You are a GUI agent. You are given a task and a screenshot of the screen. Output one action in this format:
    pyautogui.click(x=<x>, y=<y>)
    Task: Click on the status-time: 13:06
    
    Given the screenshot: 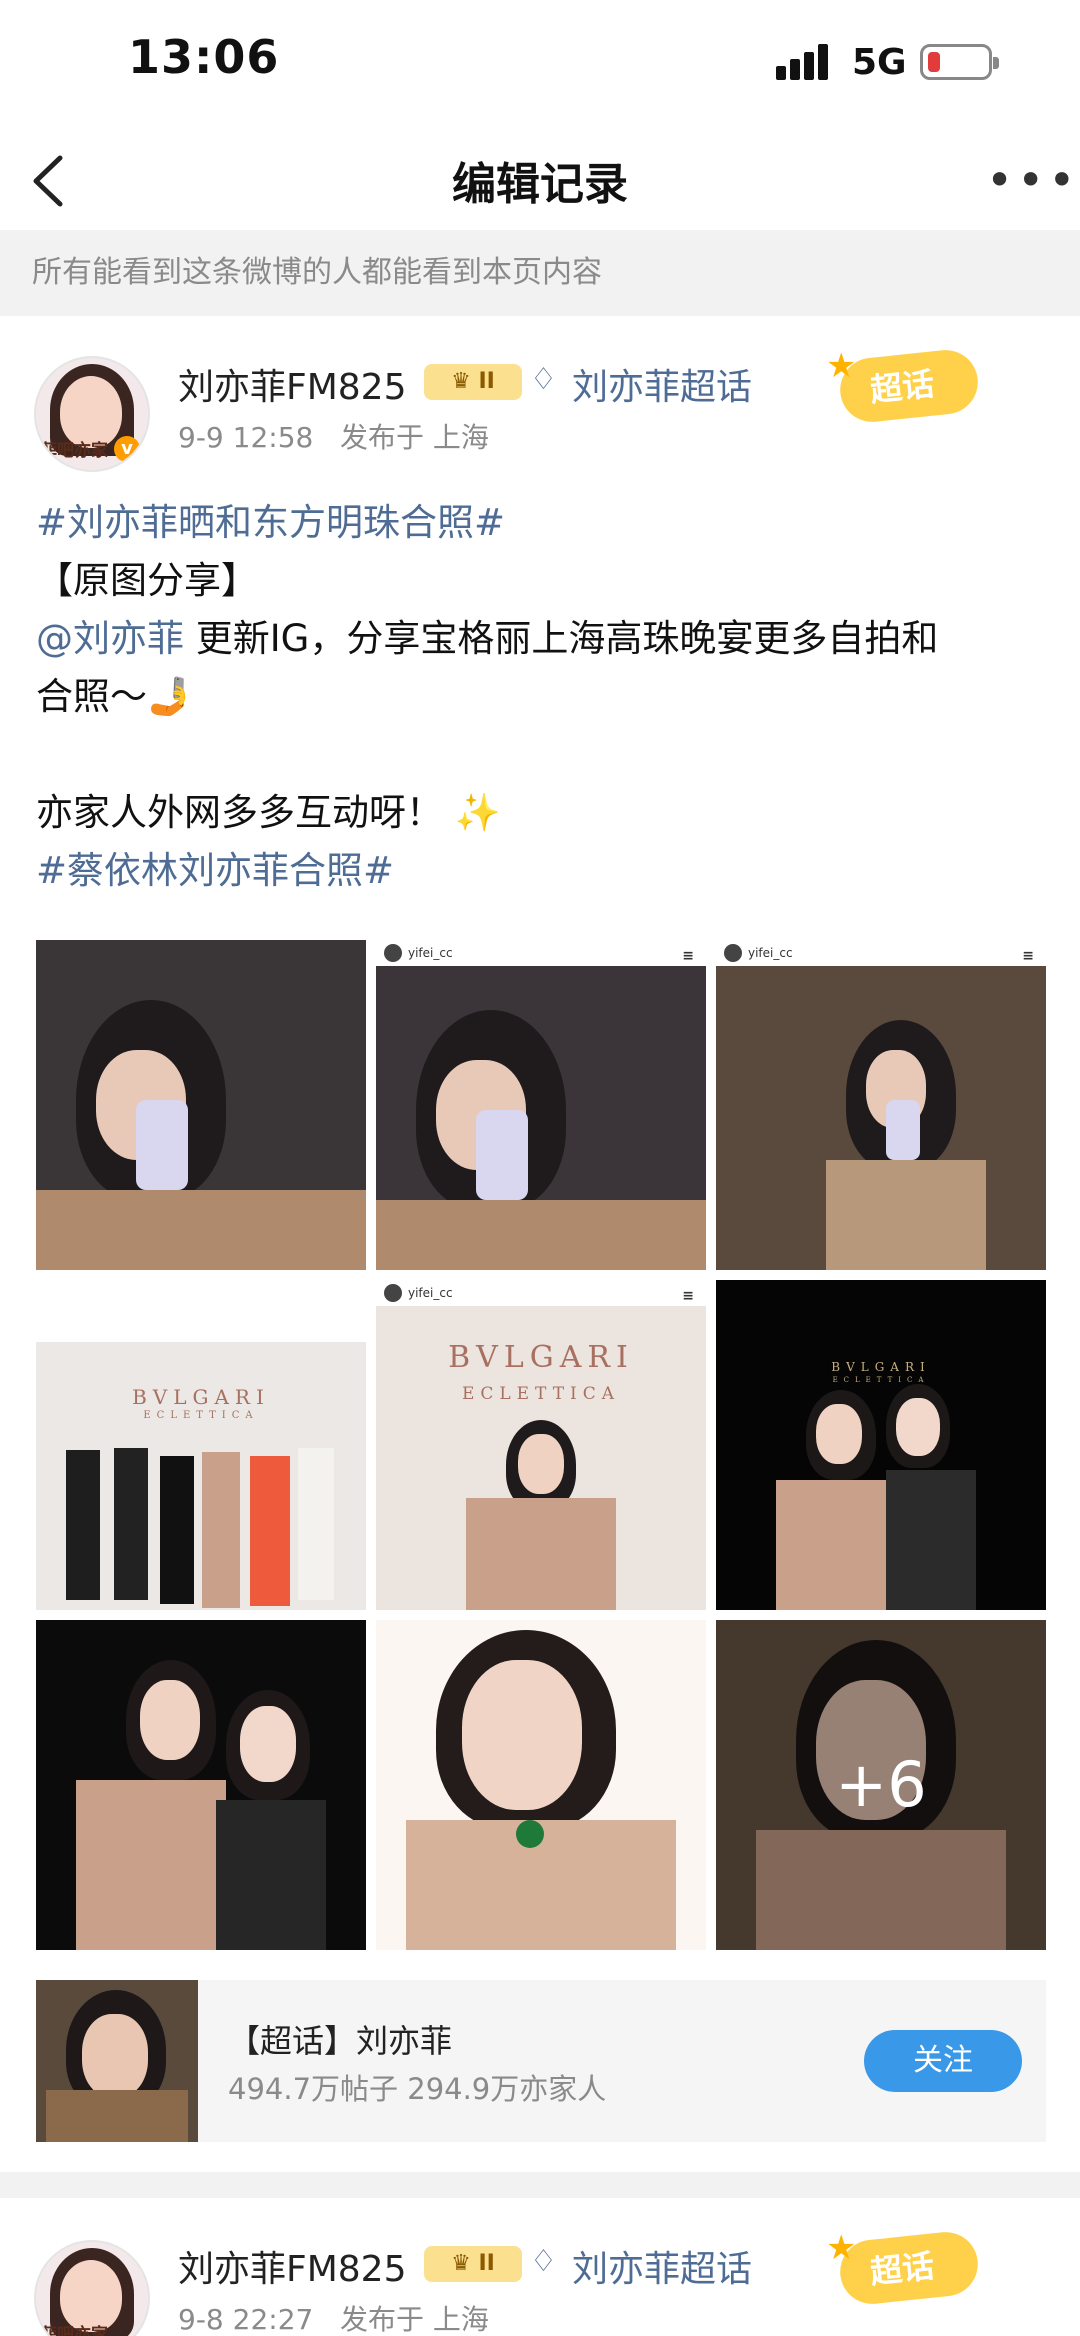 What is the action you would take?
    pyautogui.click(x=204, y=57)
    